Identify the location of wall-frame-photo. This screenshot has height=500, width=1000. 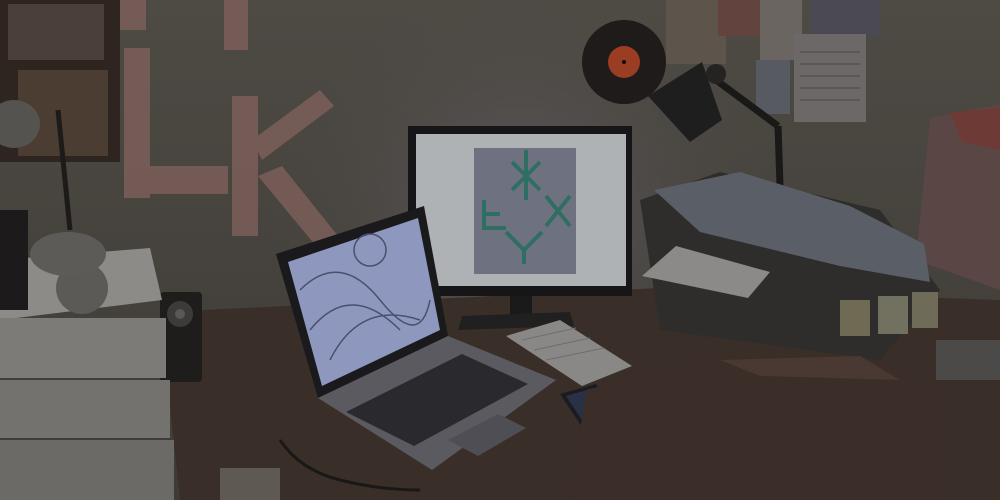
(56, 32).